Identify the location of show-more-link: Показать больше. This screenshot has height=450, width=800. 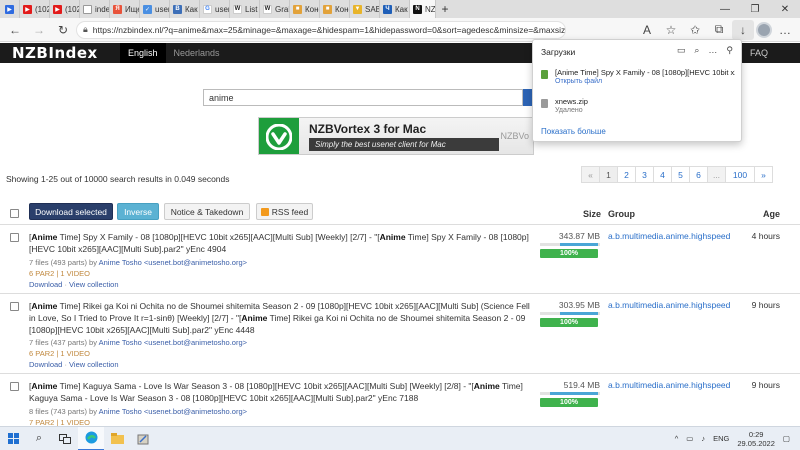
(573, 131).